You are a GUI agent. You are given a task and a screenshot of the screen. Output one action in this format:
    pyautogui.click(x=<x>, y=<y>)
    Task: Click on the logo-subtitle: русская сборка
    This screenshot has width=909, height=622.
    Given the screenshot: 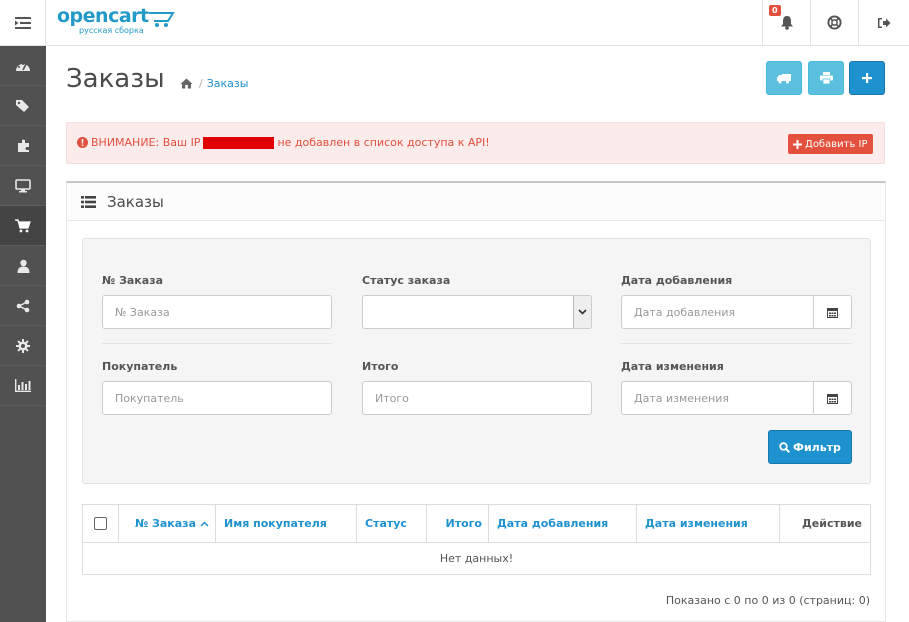 What is the action you would take?
    pyautogui.click(x=111, y=30)
    